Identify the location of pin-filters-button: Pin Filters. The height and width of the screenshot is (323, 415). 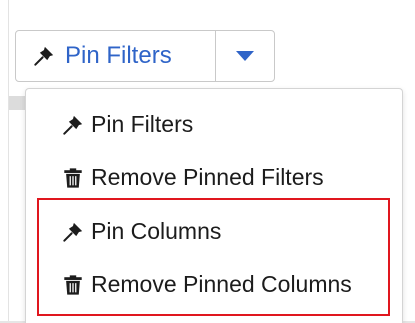
(115, 56).